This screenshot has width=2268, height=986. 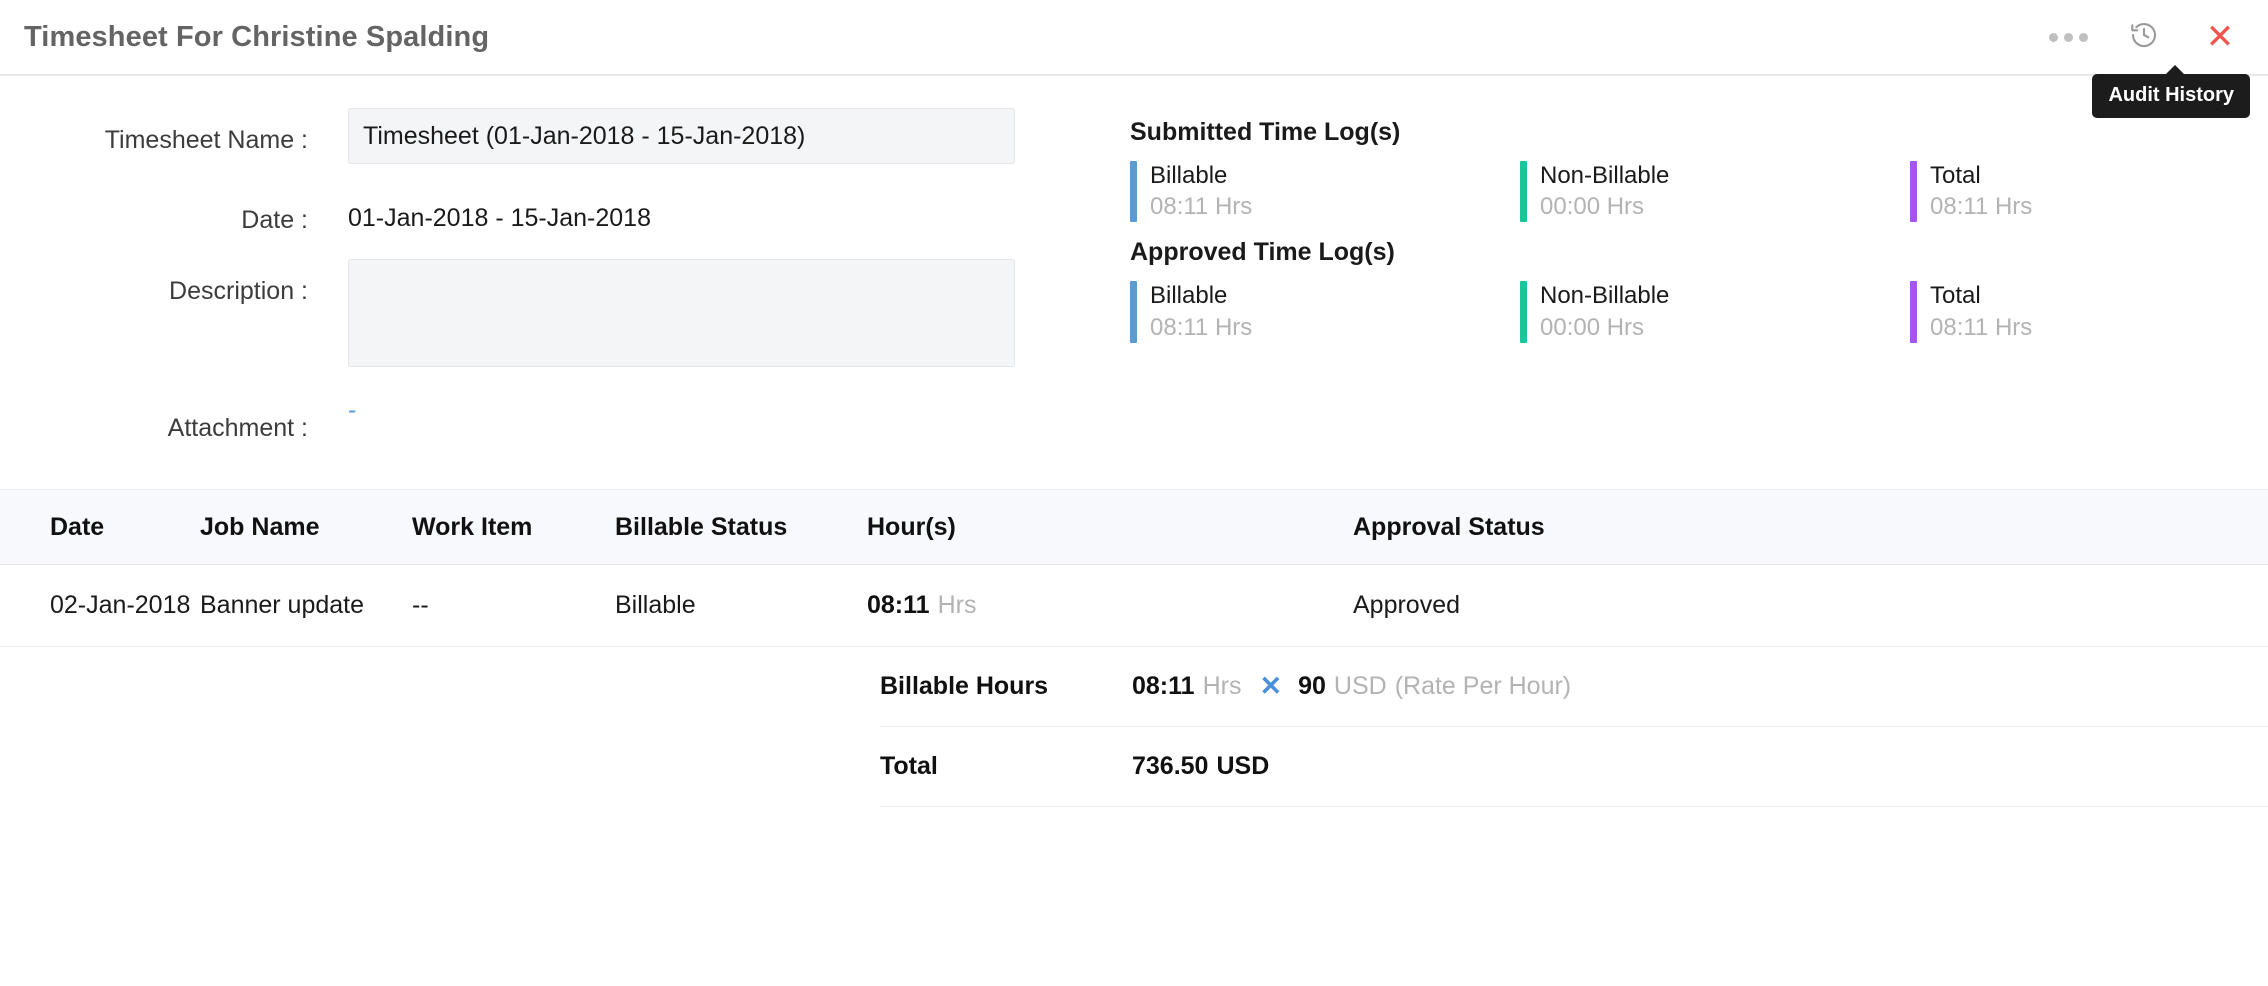 I want to click on billable-hours-amount: 08:11, so click(x=1163, y=686).